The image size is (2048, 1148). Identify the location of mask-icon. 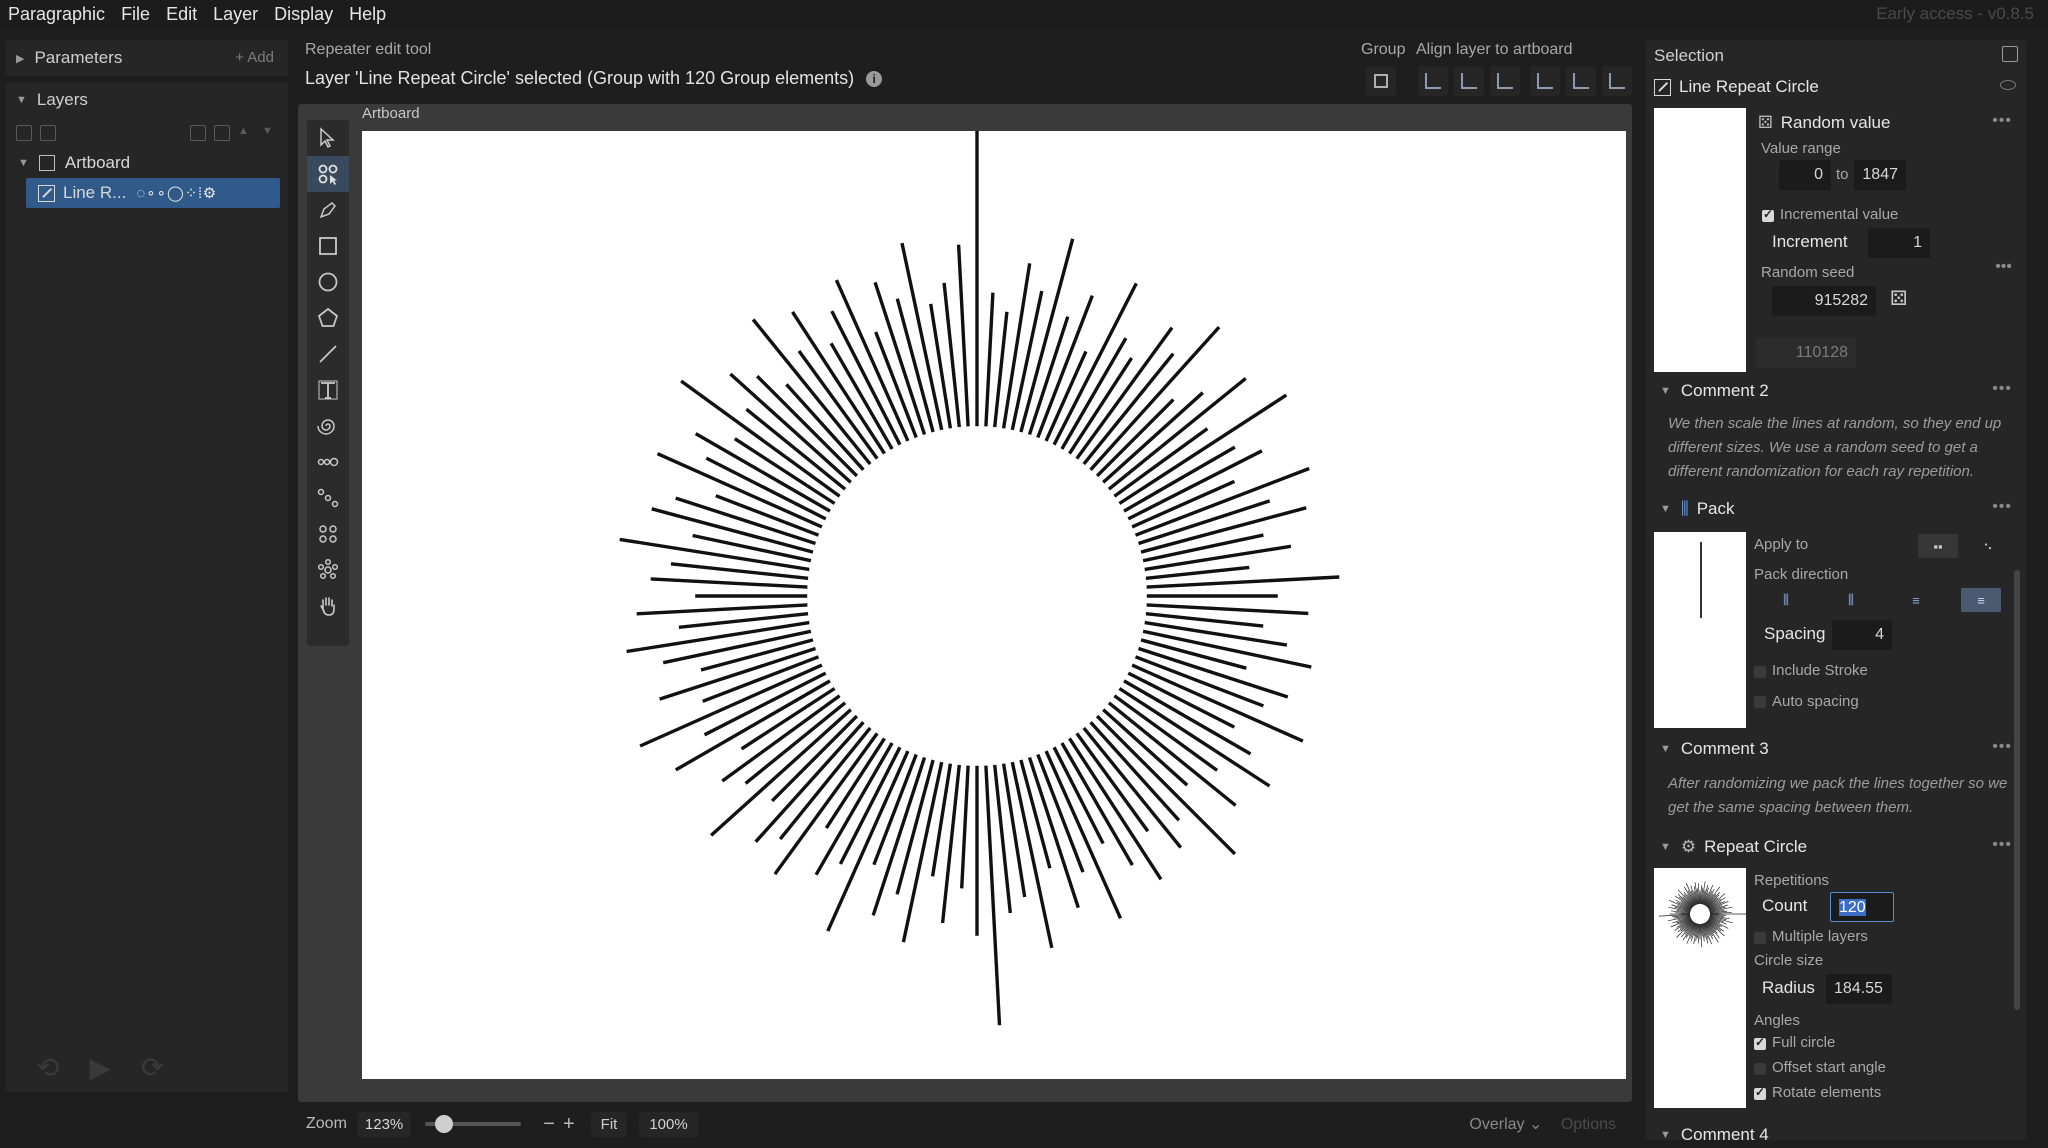
(222, 133).